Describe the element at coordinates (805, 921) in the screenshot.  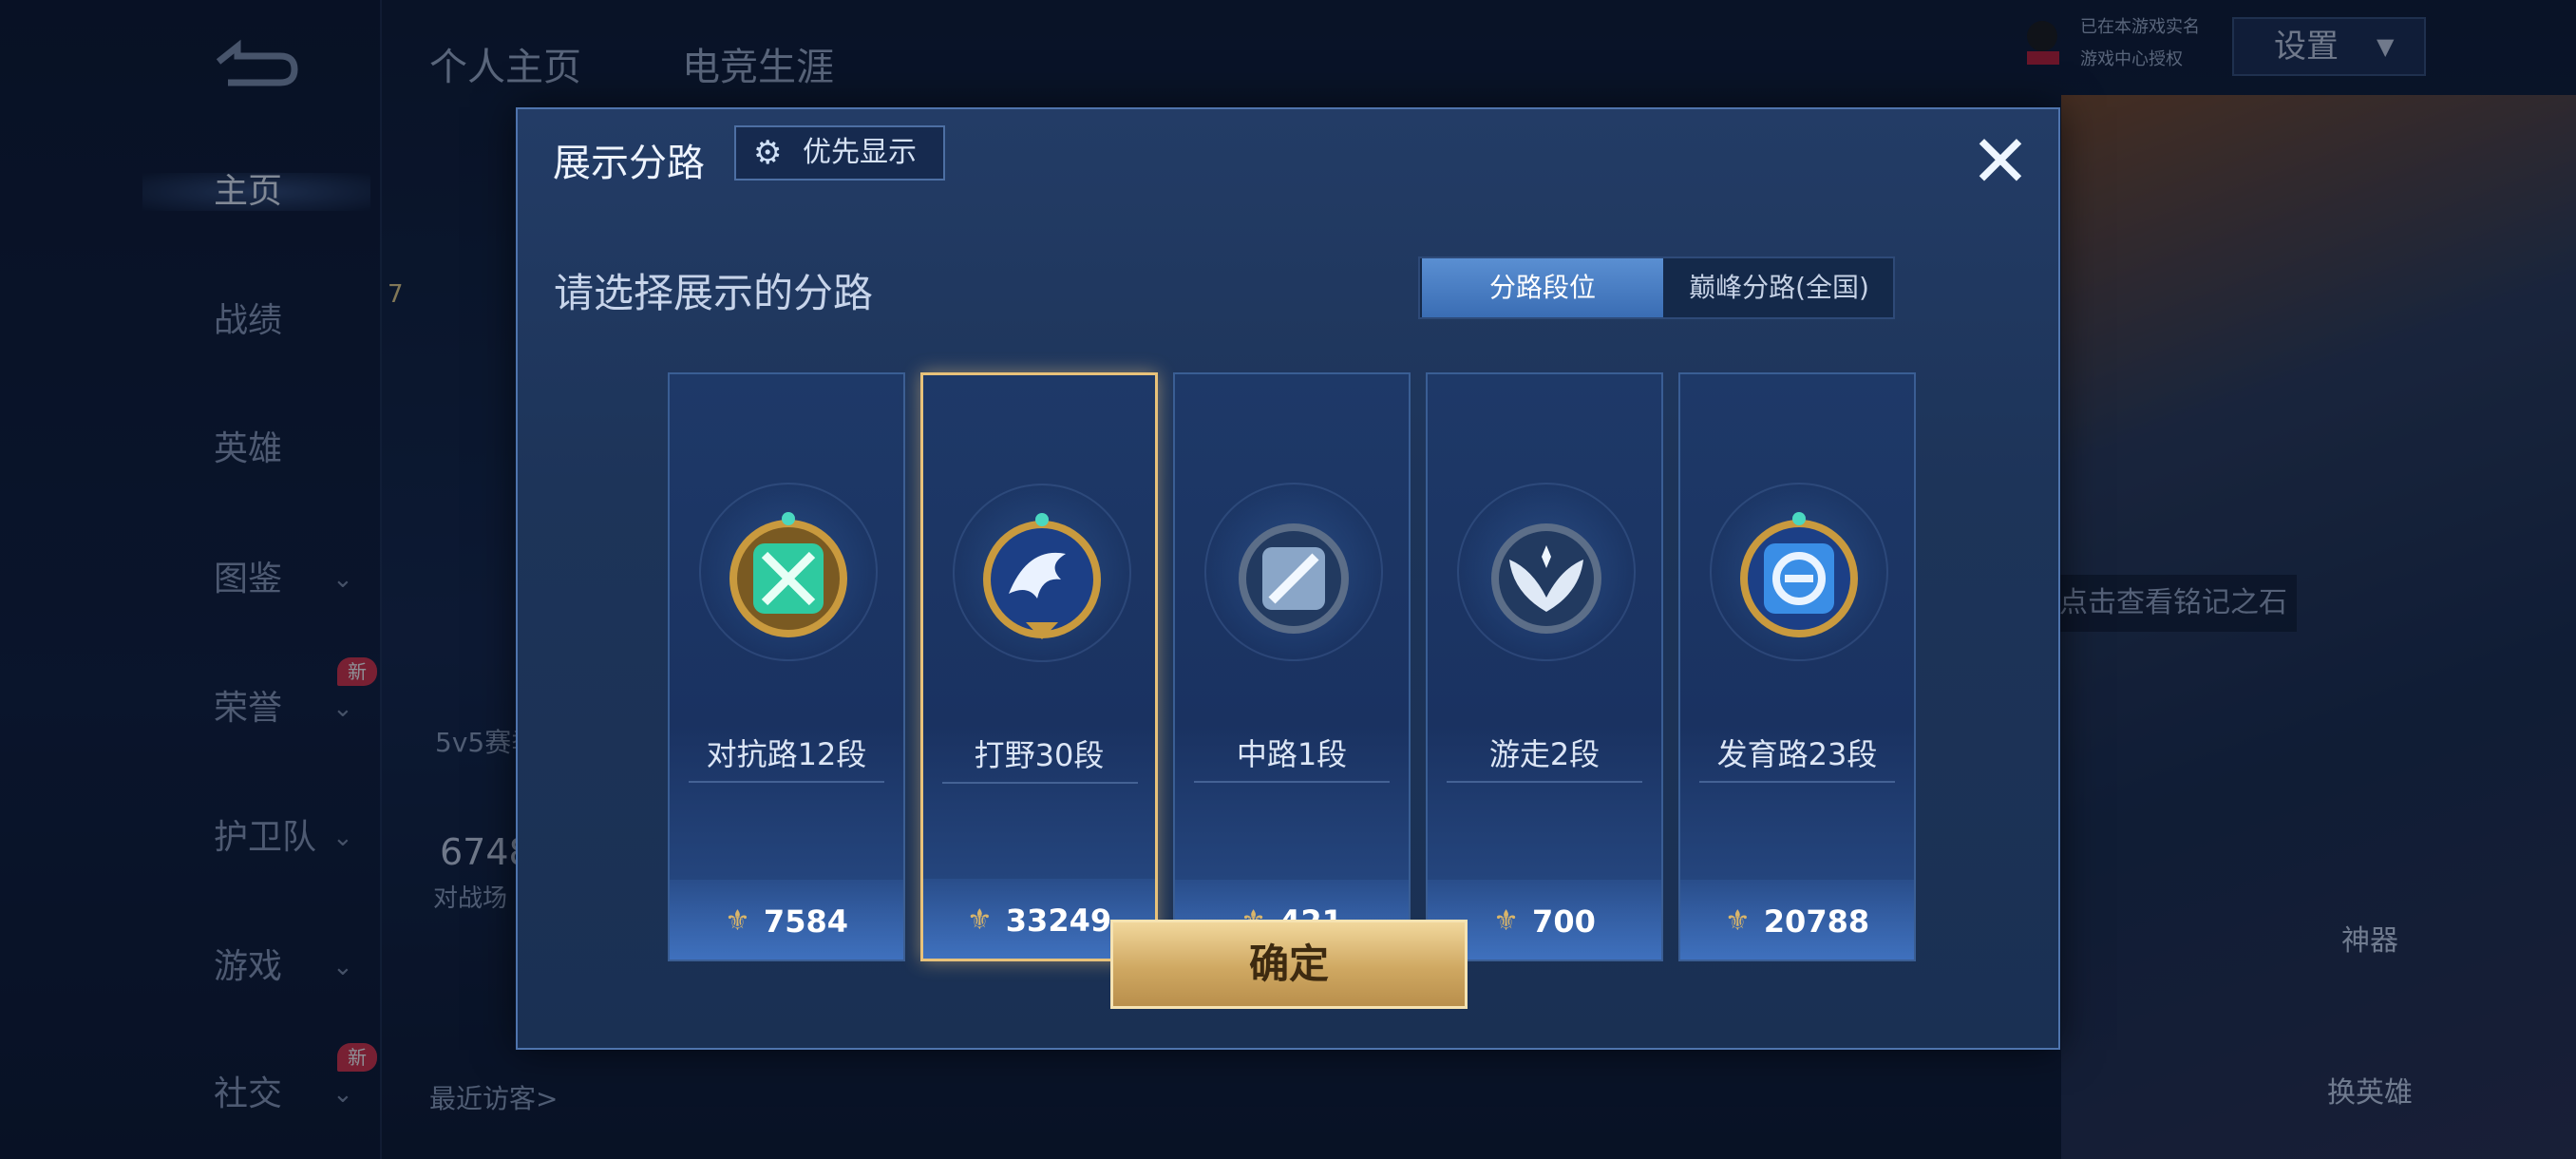
I see `lane-points-value: 7584` at that location.